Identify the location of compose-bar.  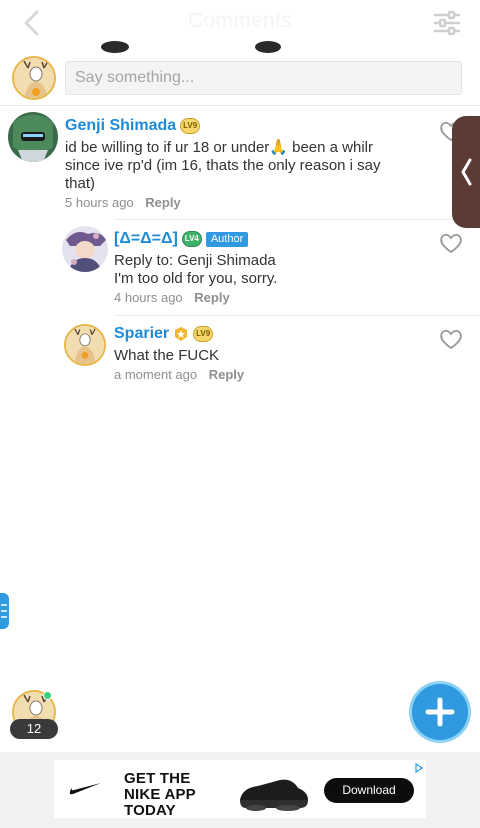
(240, 79).